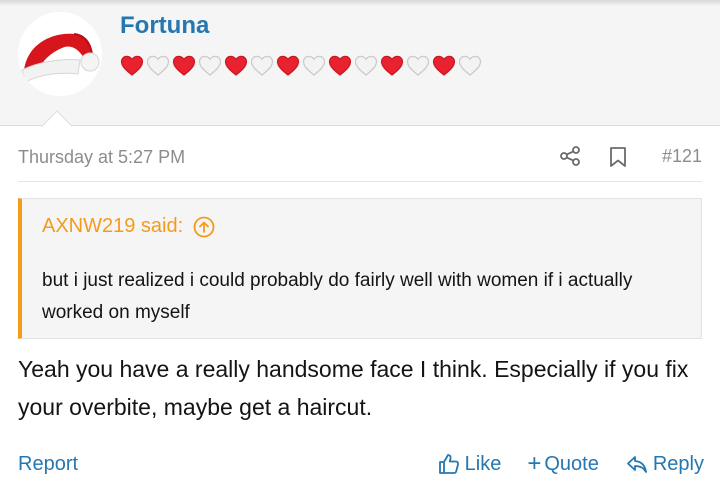 The image size is (720, 488). I want to click on avatar, so click(60, 54).